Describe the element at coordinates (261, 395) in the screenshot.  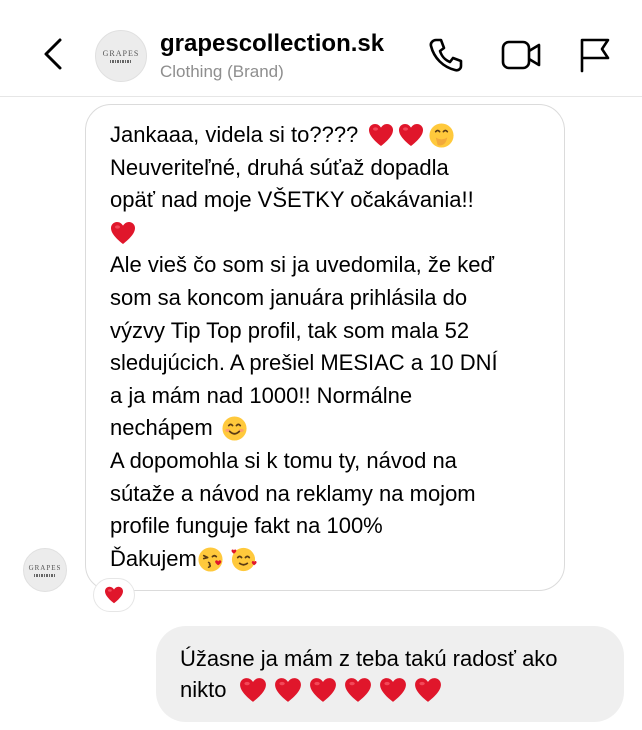
I see `message-line: a ja mám nad 1000!! Normálne` at that location.